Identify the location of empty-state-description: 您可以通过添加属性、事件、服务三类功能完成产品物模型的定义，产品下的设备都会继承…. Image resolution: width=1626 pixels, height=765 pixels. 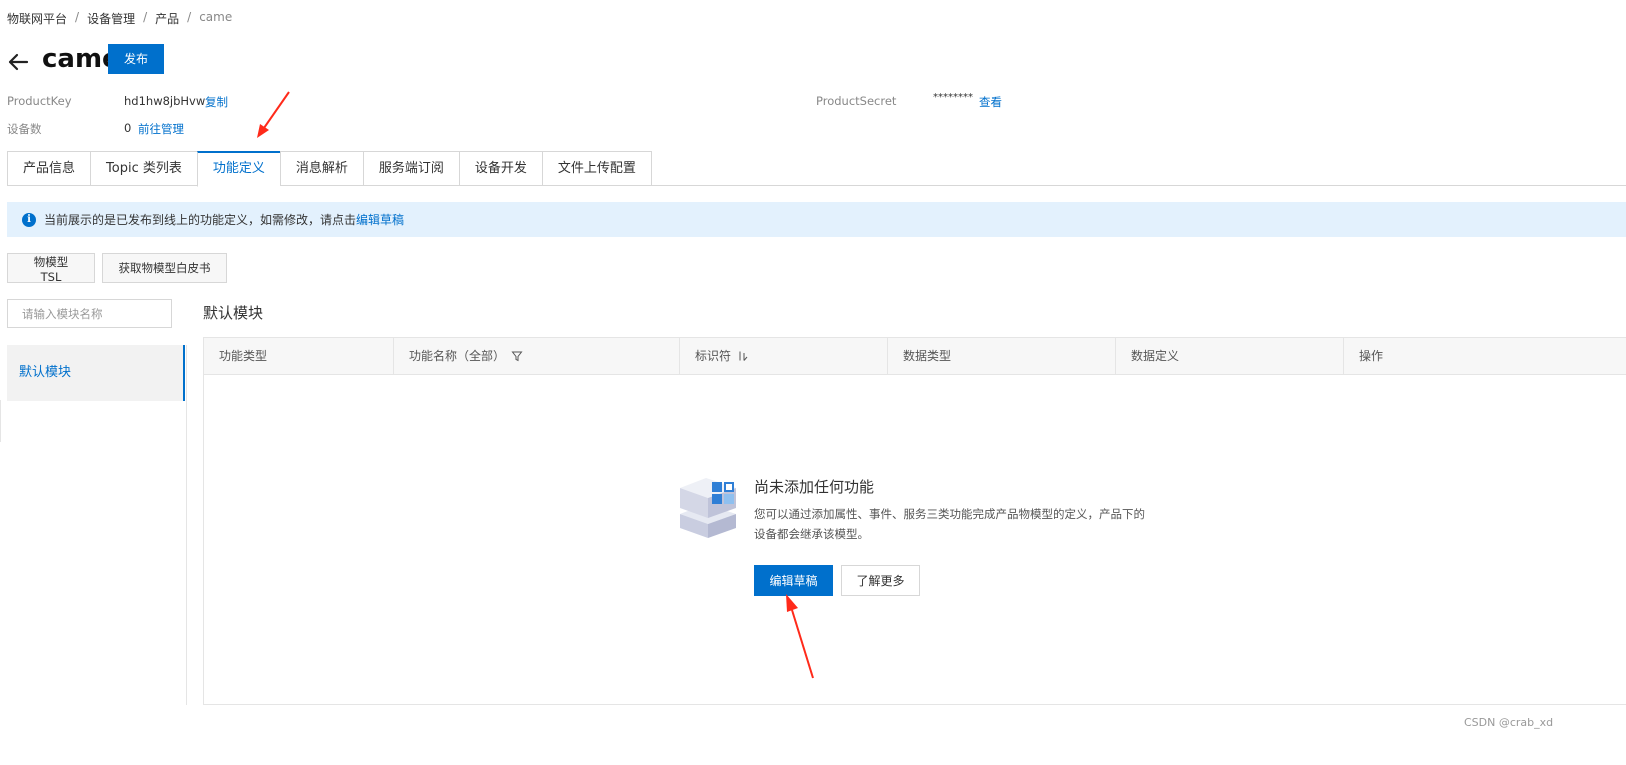
(949, 524).